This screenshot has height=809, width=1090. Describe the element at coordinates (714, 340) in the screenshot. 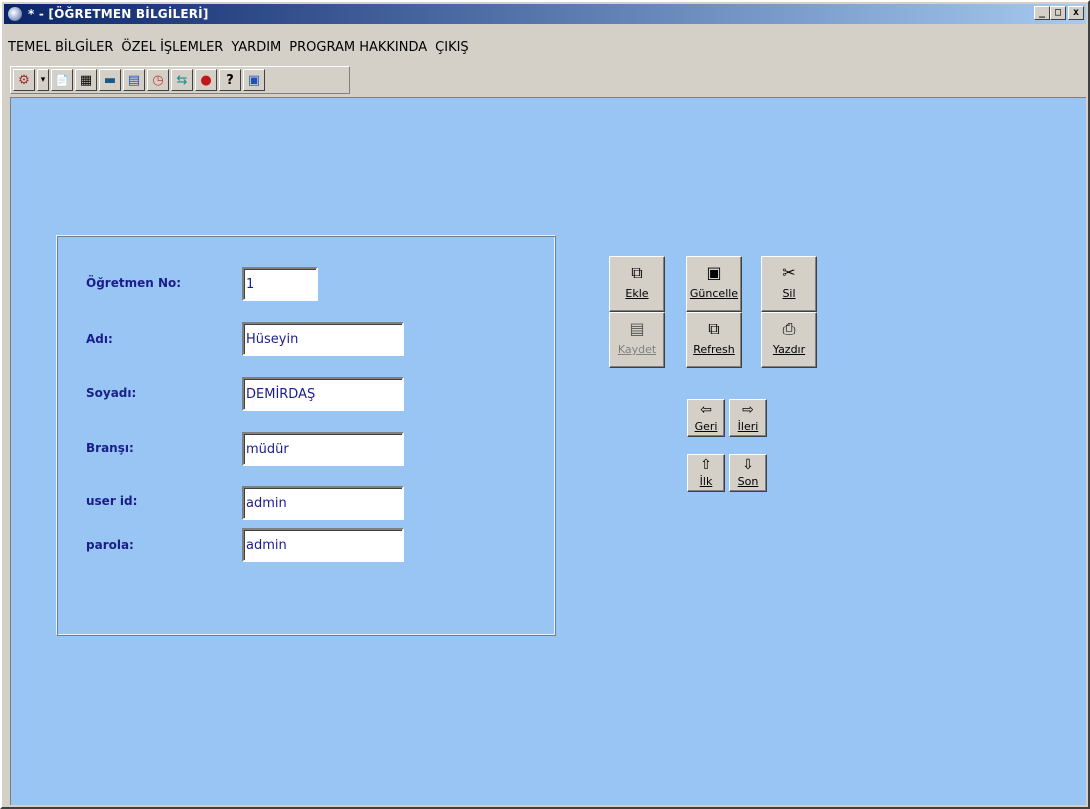

I see `refresh-button: ⧉ Refresh` at that location.